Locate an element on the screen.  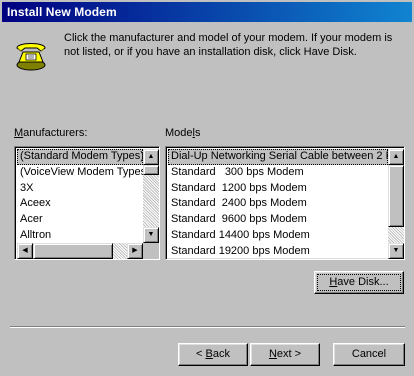
manufacturers-hscroll-thumb is located at coordinates (73, 251).